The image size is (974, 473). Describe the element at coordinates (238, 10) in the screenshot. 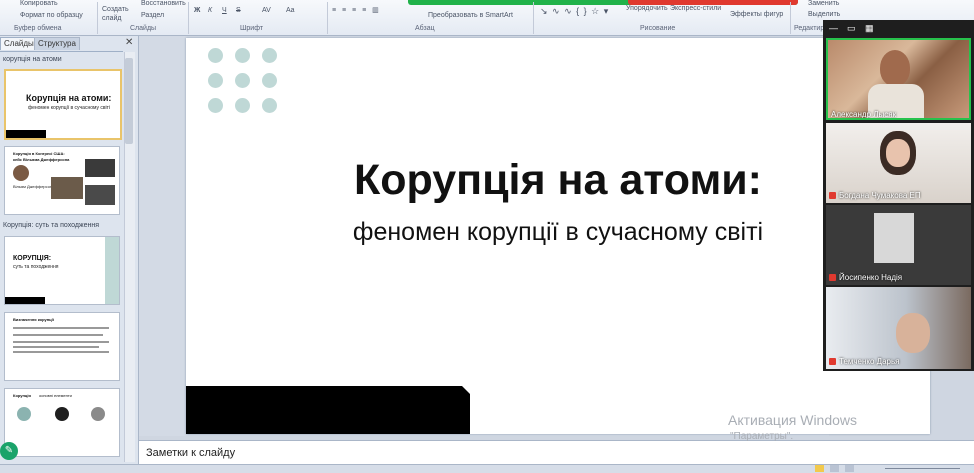

I see `strike-button: S` at that location.